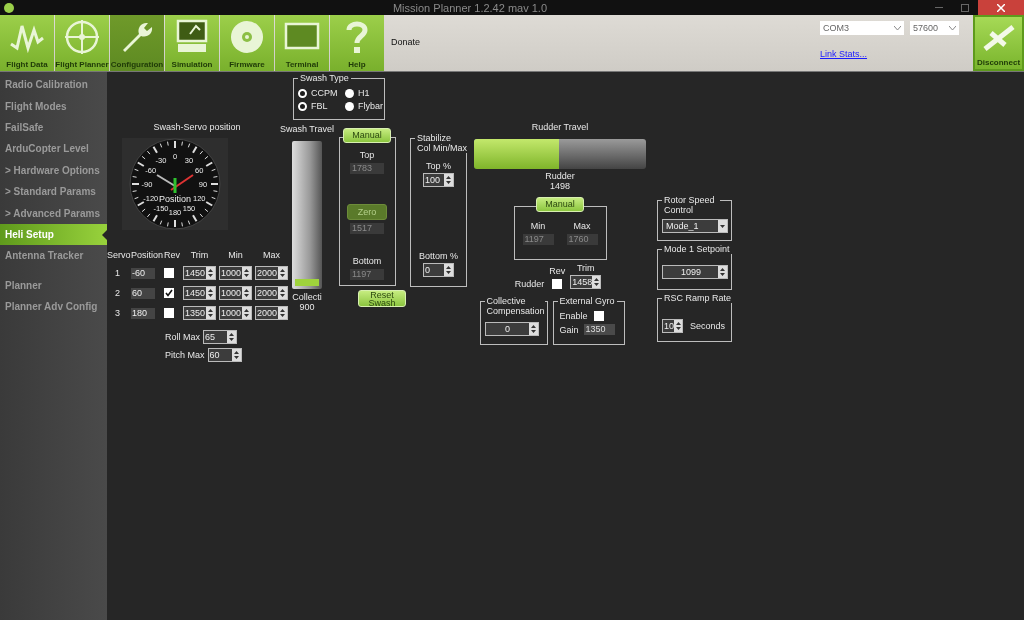  What do you see at coordinates (582, 226) in the screenshot?
I see `field-label: Max` at bounding box center [582, 226].